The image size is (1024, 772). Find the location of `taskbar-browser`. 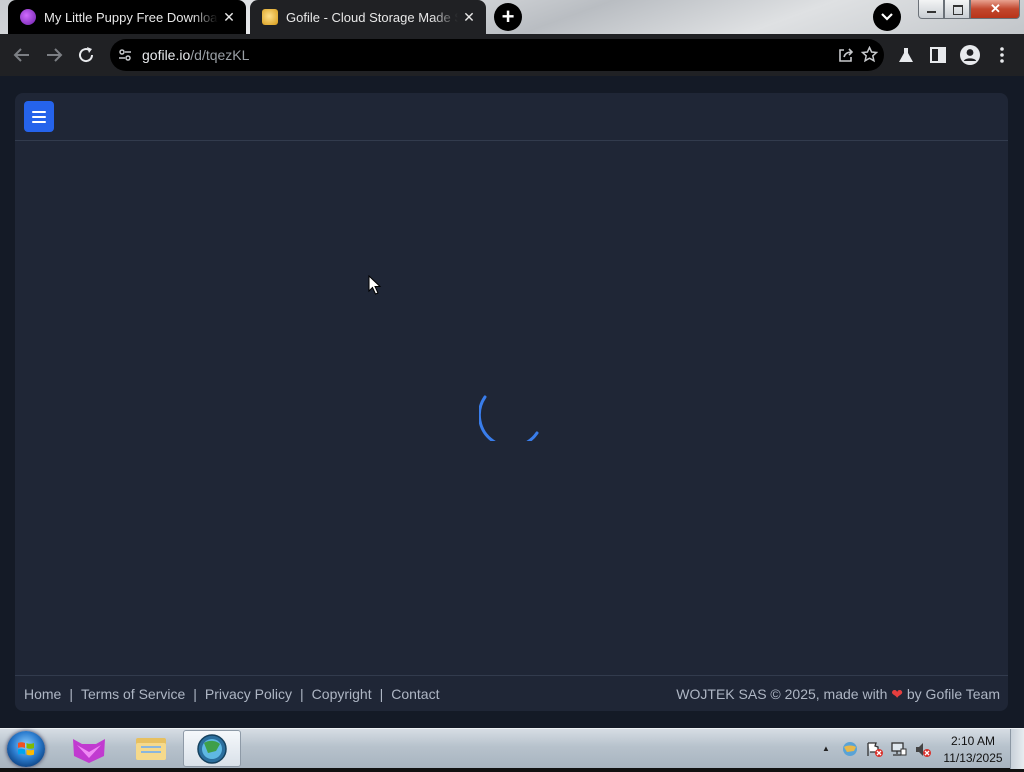

taskbar-browser is located at coordinates (212, 748).